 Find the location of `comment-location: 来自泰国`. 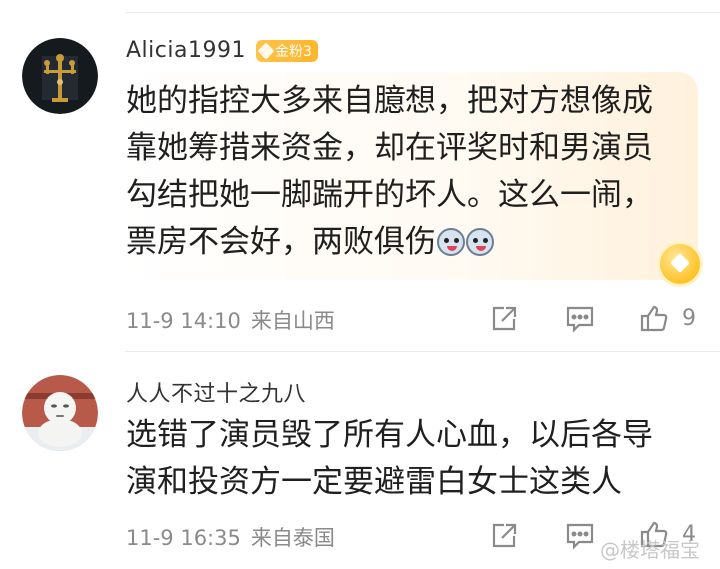

comment-location: 来自泰国 is located at coordinates (292, 538).